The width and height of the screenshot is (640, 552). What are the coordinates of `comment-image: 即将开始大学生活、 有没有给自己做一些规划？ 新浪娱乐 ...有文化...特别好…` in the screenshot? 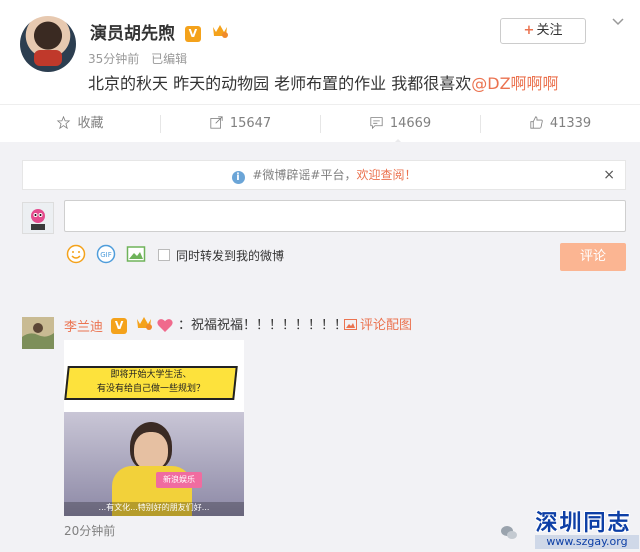 It's located at (154, 428).